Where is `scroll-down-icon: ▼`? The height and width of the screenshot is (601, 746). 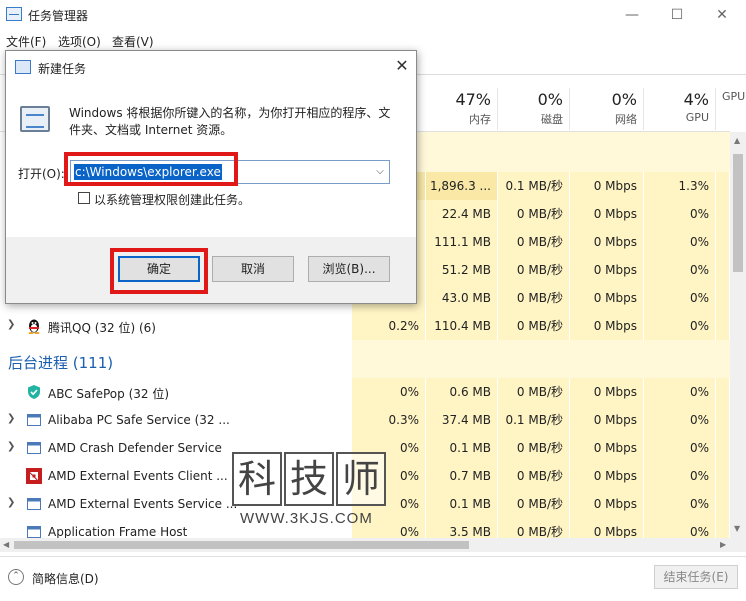
scroll-down-icon: ▼ is located at coordinates (737, 528).